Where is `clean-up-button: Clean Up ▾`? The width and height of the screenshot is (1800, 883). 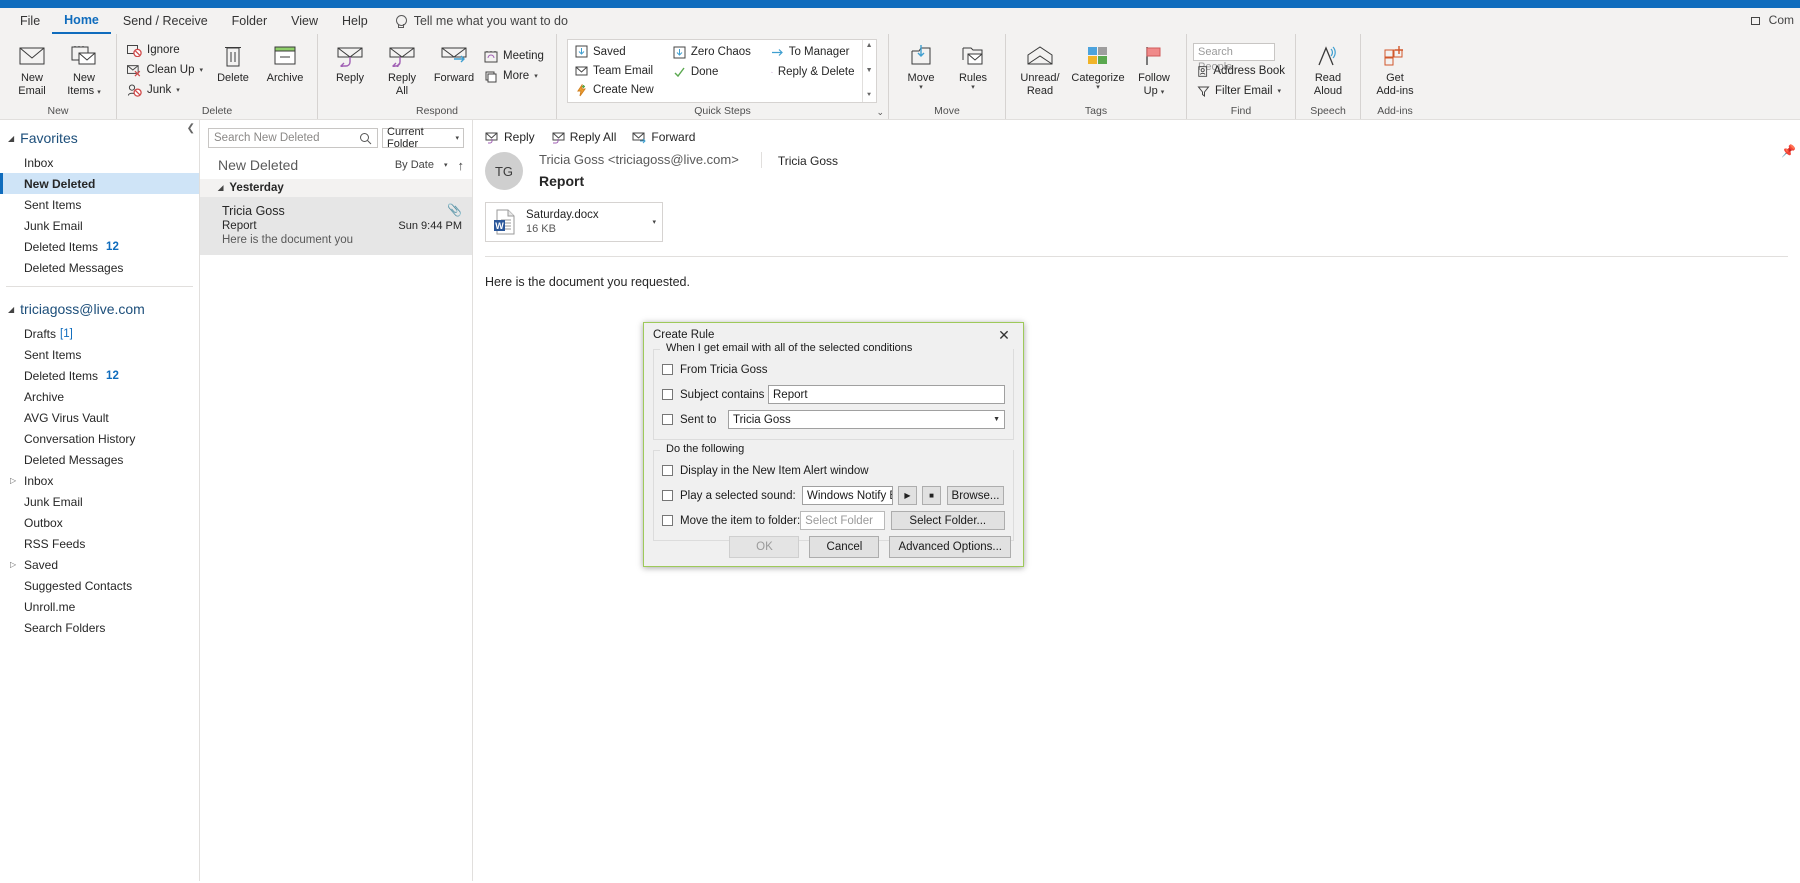 clean-up-button: Clean Up ▾ is located at coordinates (165, 70).